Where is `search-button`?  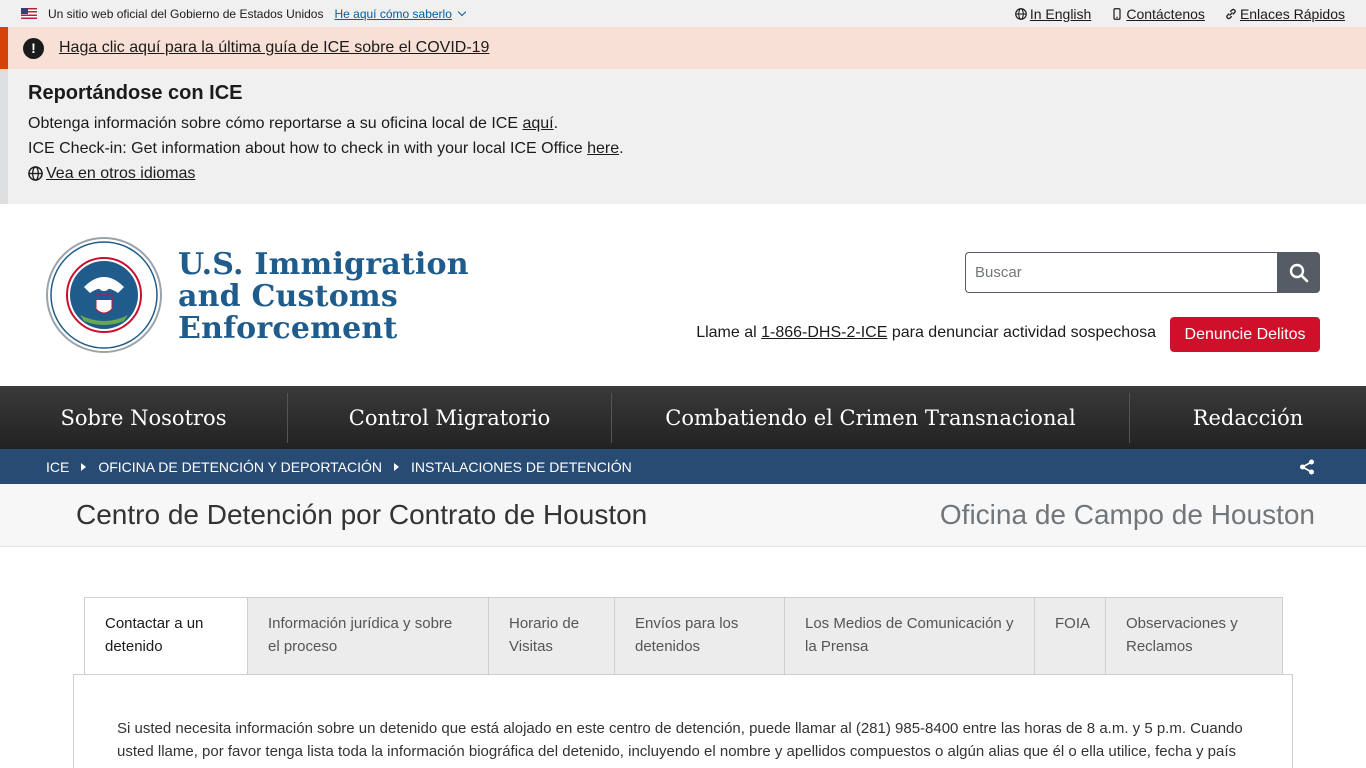 search-button is located at coordinates (1298, 272).